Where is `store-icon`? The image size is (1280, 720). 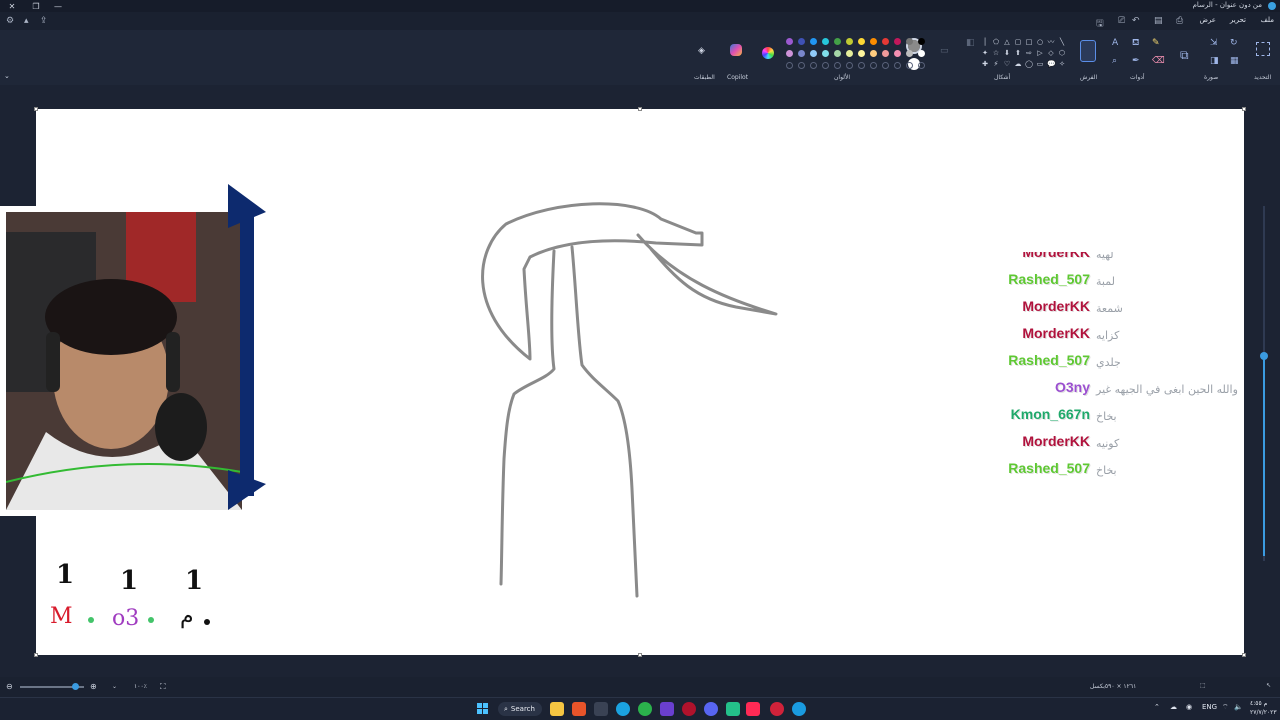
store-icon is located at coordinates (601, 709).